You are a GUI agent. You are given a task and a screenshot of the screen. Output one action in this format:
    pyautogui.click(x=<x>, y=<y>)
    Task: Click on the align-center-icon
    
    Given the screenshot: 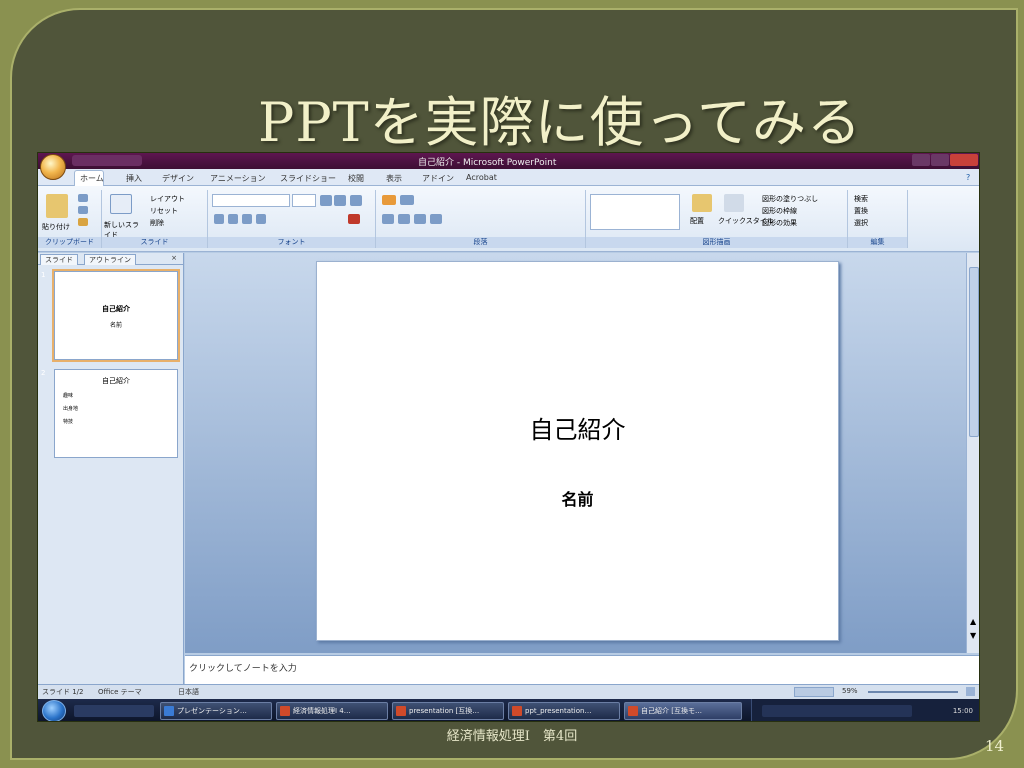 What is the action you would take?
    pyautogui.click(x=404, y=219)
    